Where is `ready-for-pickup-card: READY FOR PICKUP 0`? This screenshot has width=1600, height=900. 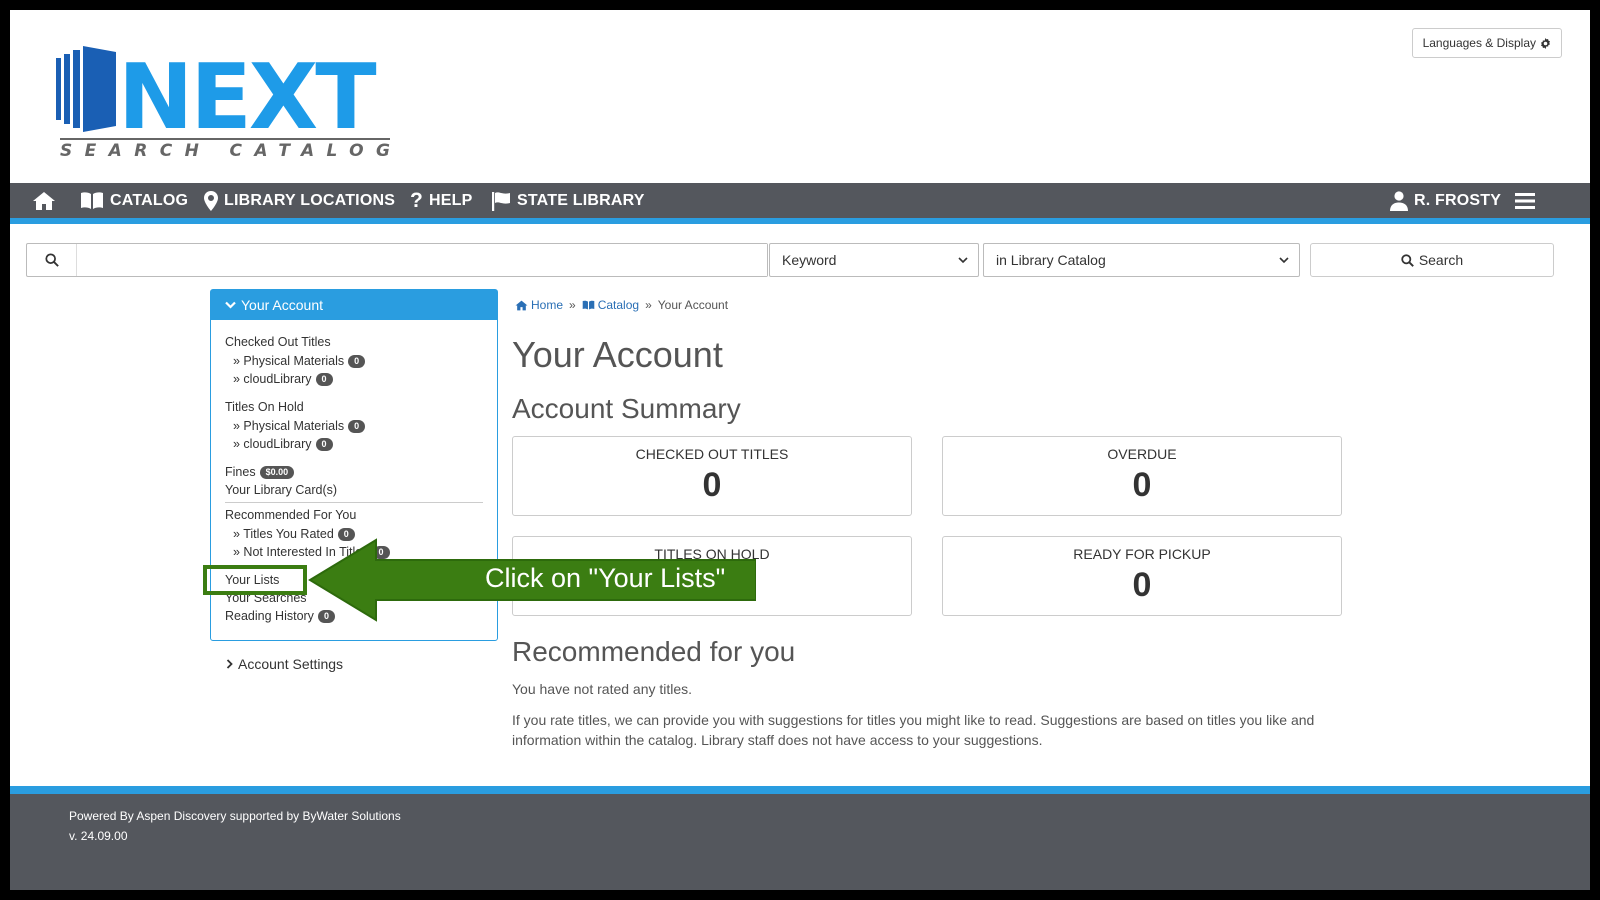
ready-for-pickup-card: READY FOR PICKUP 0 is located at coordinates (1142, 576).